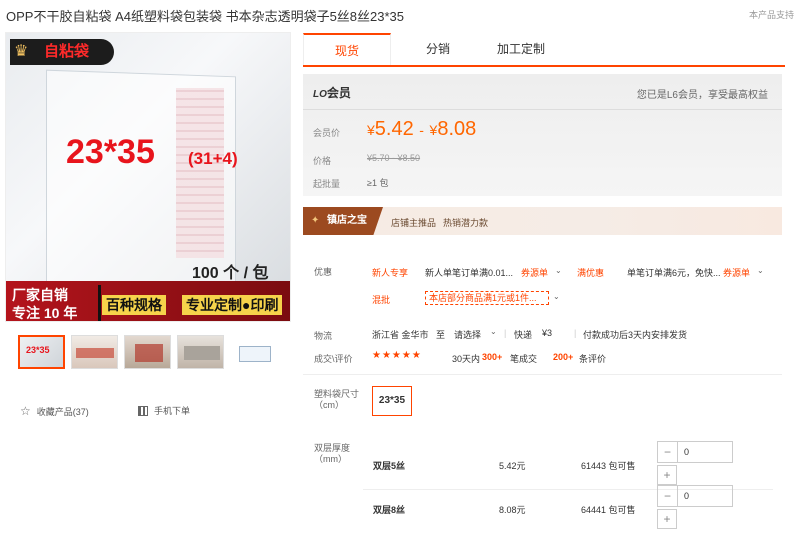 The width and height of the screenshot is (798, 544). What do you see at coordinates (378, 183) in the screenshot?
I see `min-order-value: ≥1 包` at bounding box center [378, 183].